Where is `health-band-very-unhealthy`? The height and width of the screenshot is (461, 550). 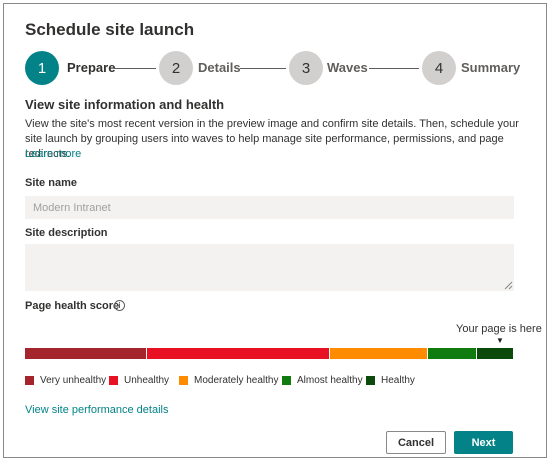 health-band-very-unhealthy is located at coordinates (85, 353).